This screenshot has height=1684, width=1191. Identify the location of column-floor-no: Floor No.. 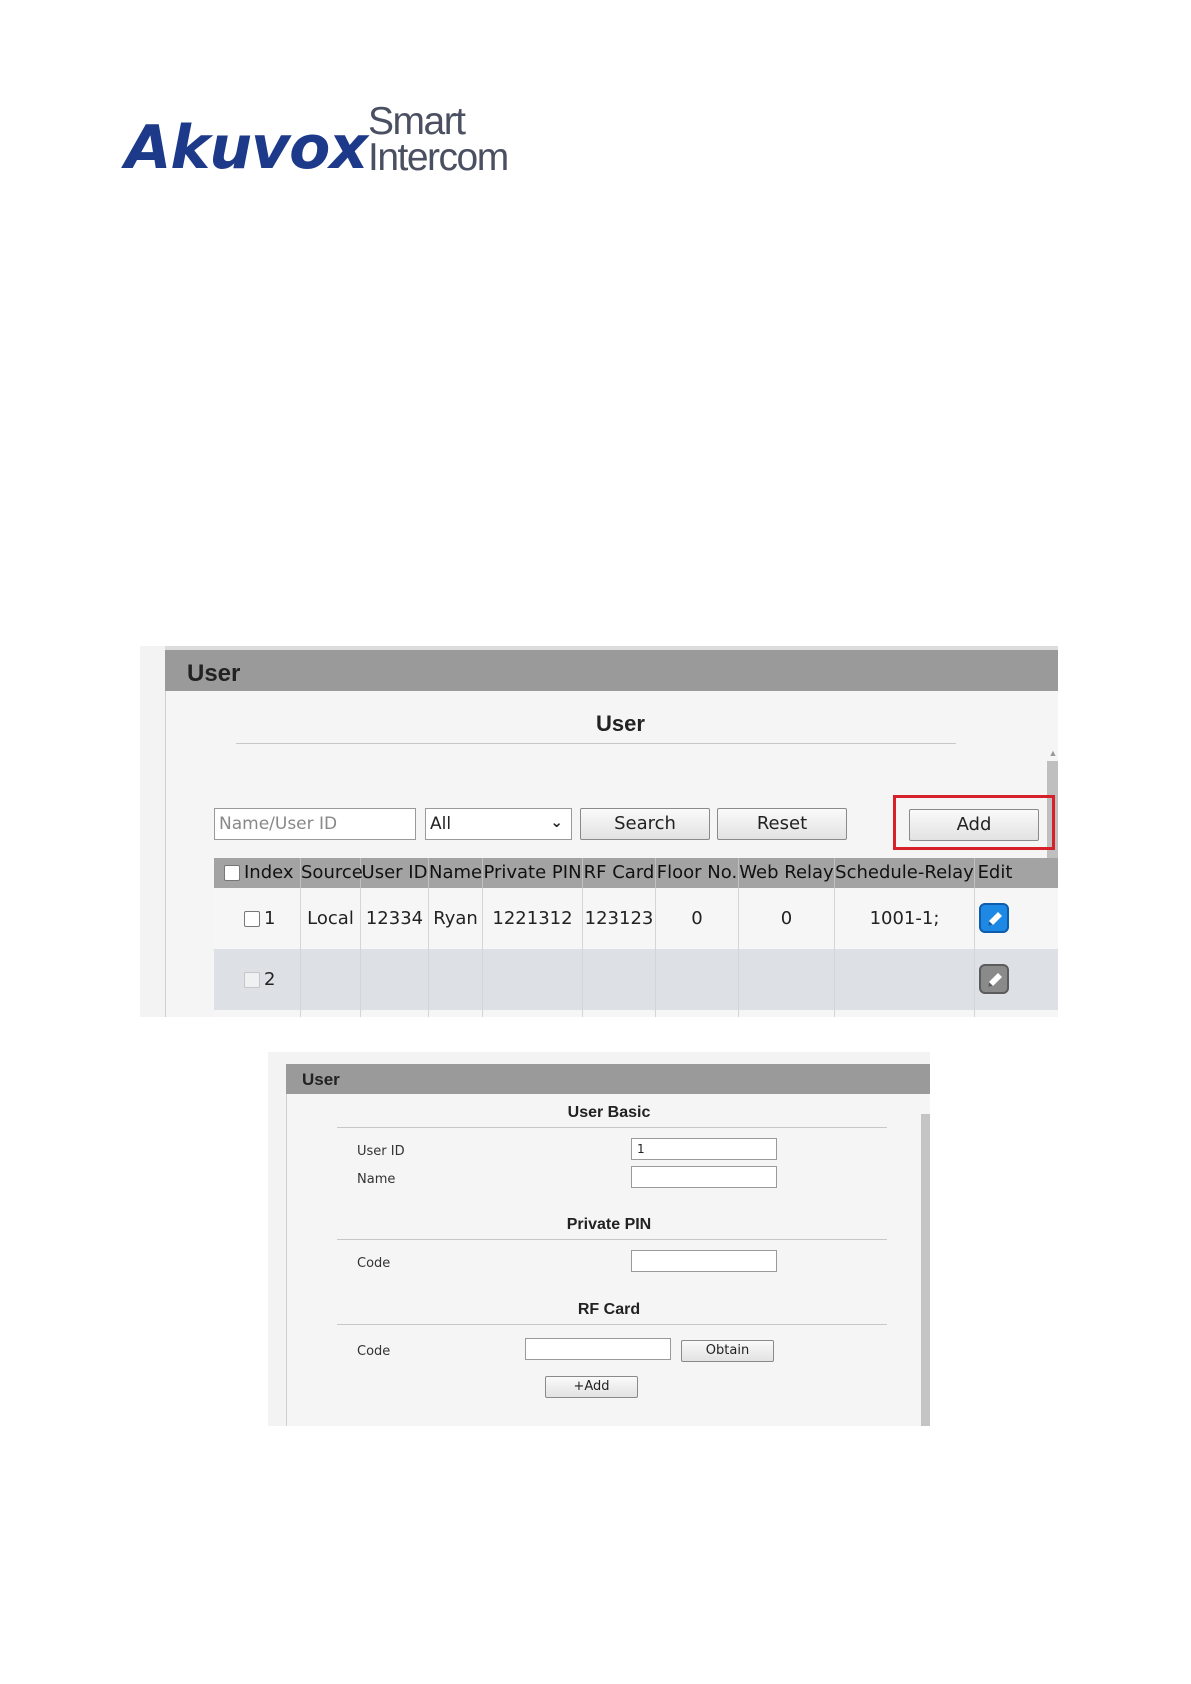
(697, 873).